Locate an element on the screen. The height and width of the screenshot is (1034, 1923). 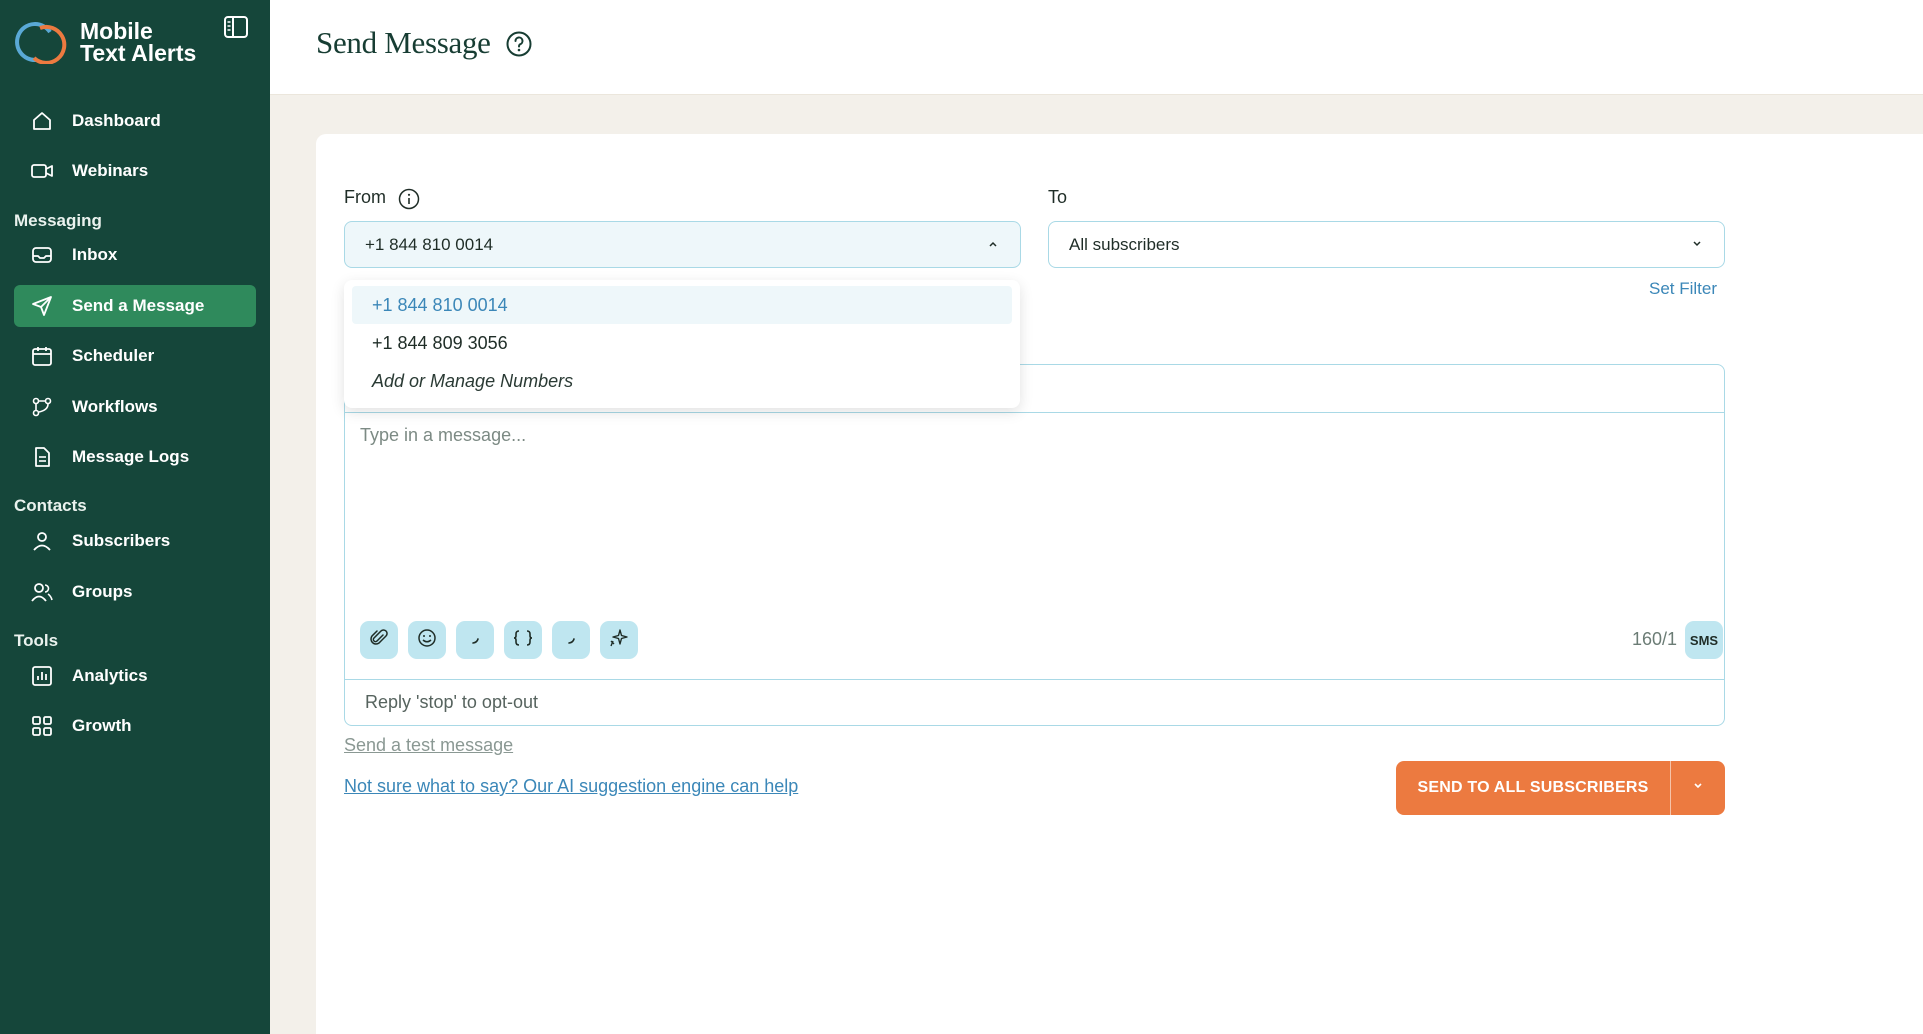
sidebar-item-label: Message Logs is located at coordinates (131, 456).